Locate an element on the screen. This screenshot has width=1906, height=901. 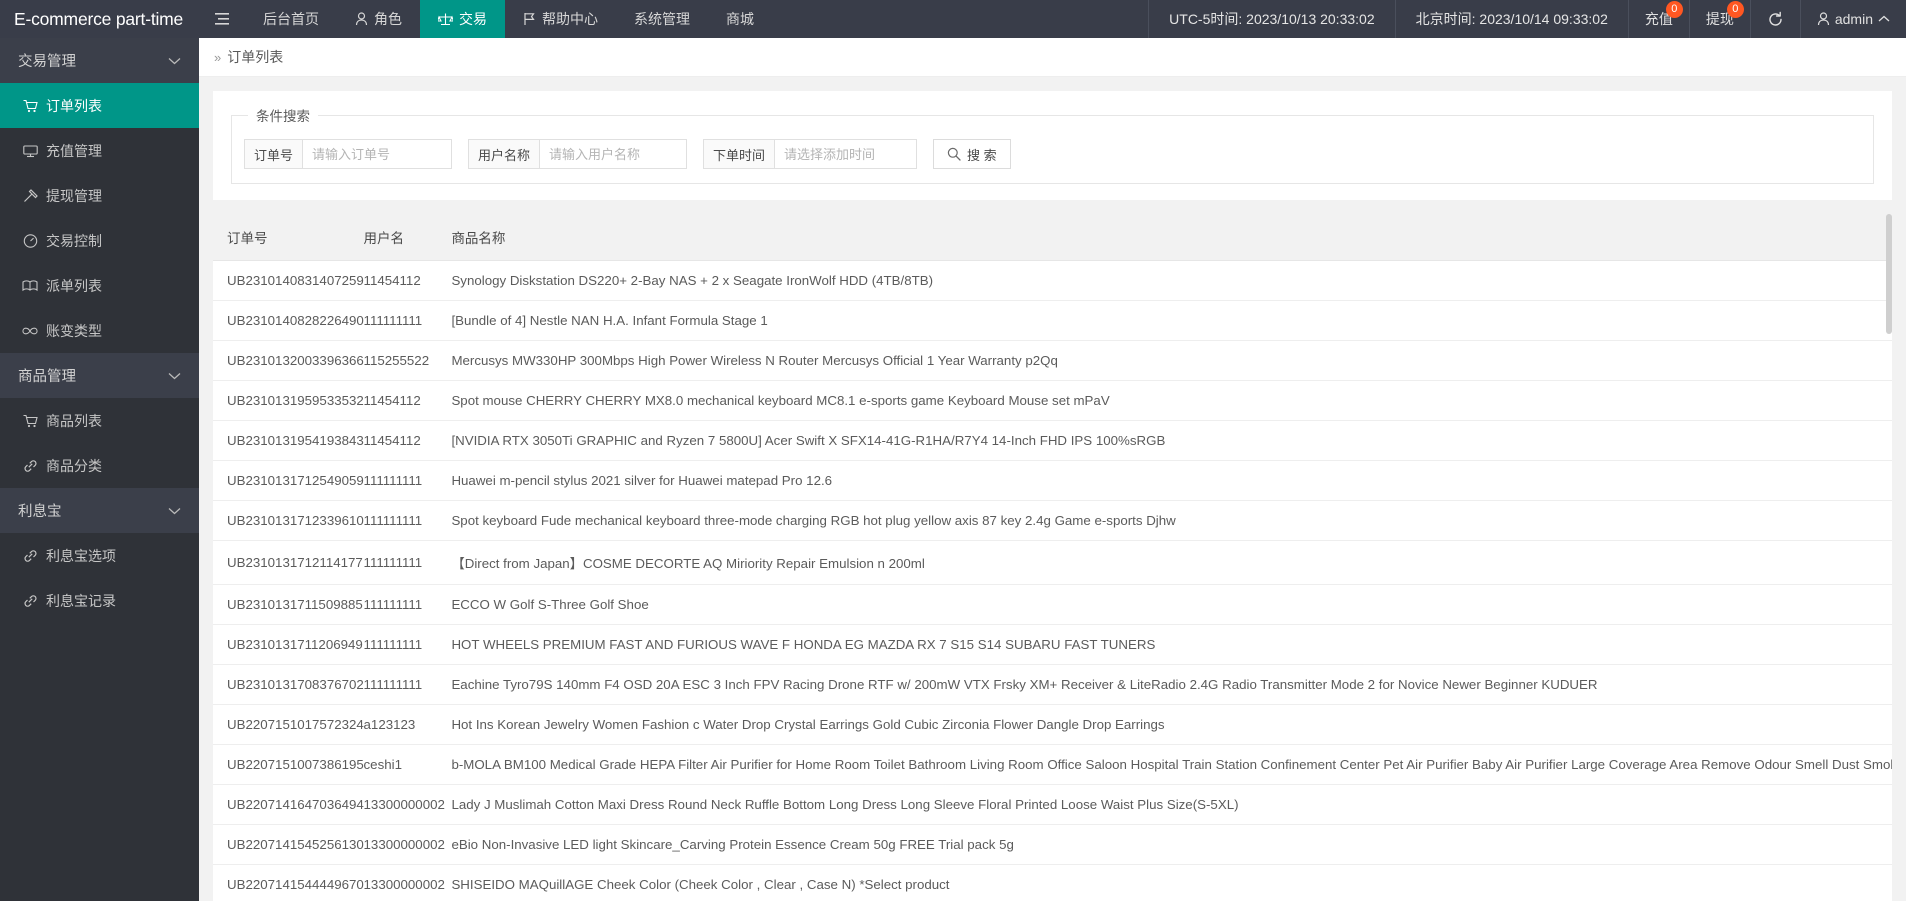
user-name-input is located at coordinates (613, 154).